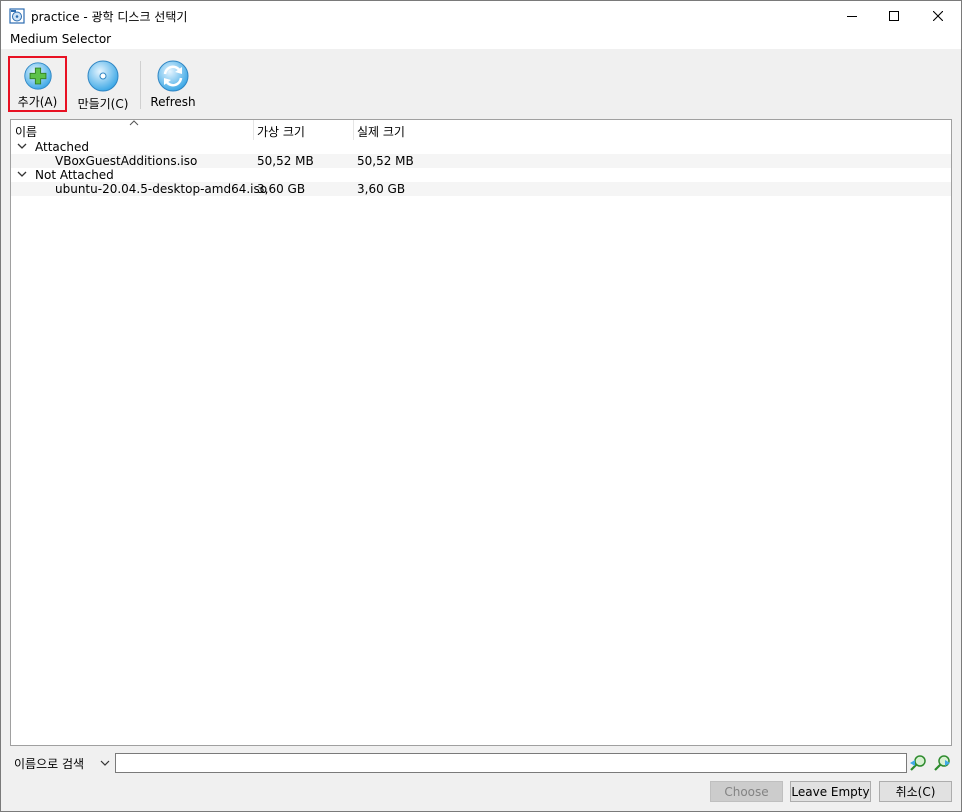 This screenshot has height=812, width=962. I want to click on column-header-name: 이름, so click(26, 131).